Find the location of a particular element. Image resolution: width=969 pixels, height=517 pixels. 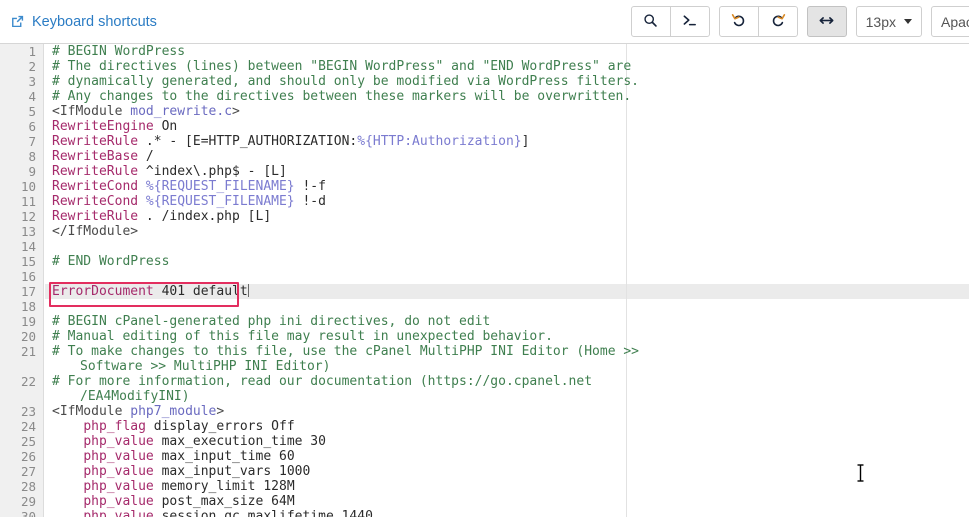

code-line: Software >> MultiPHP INI Editor) is located at coordinates (484, 366).